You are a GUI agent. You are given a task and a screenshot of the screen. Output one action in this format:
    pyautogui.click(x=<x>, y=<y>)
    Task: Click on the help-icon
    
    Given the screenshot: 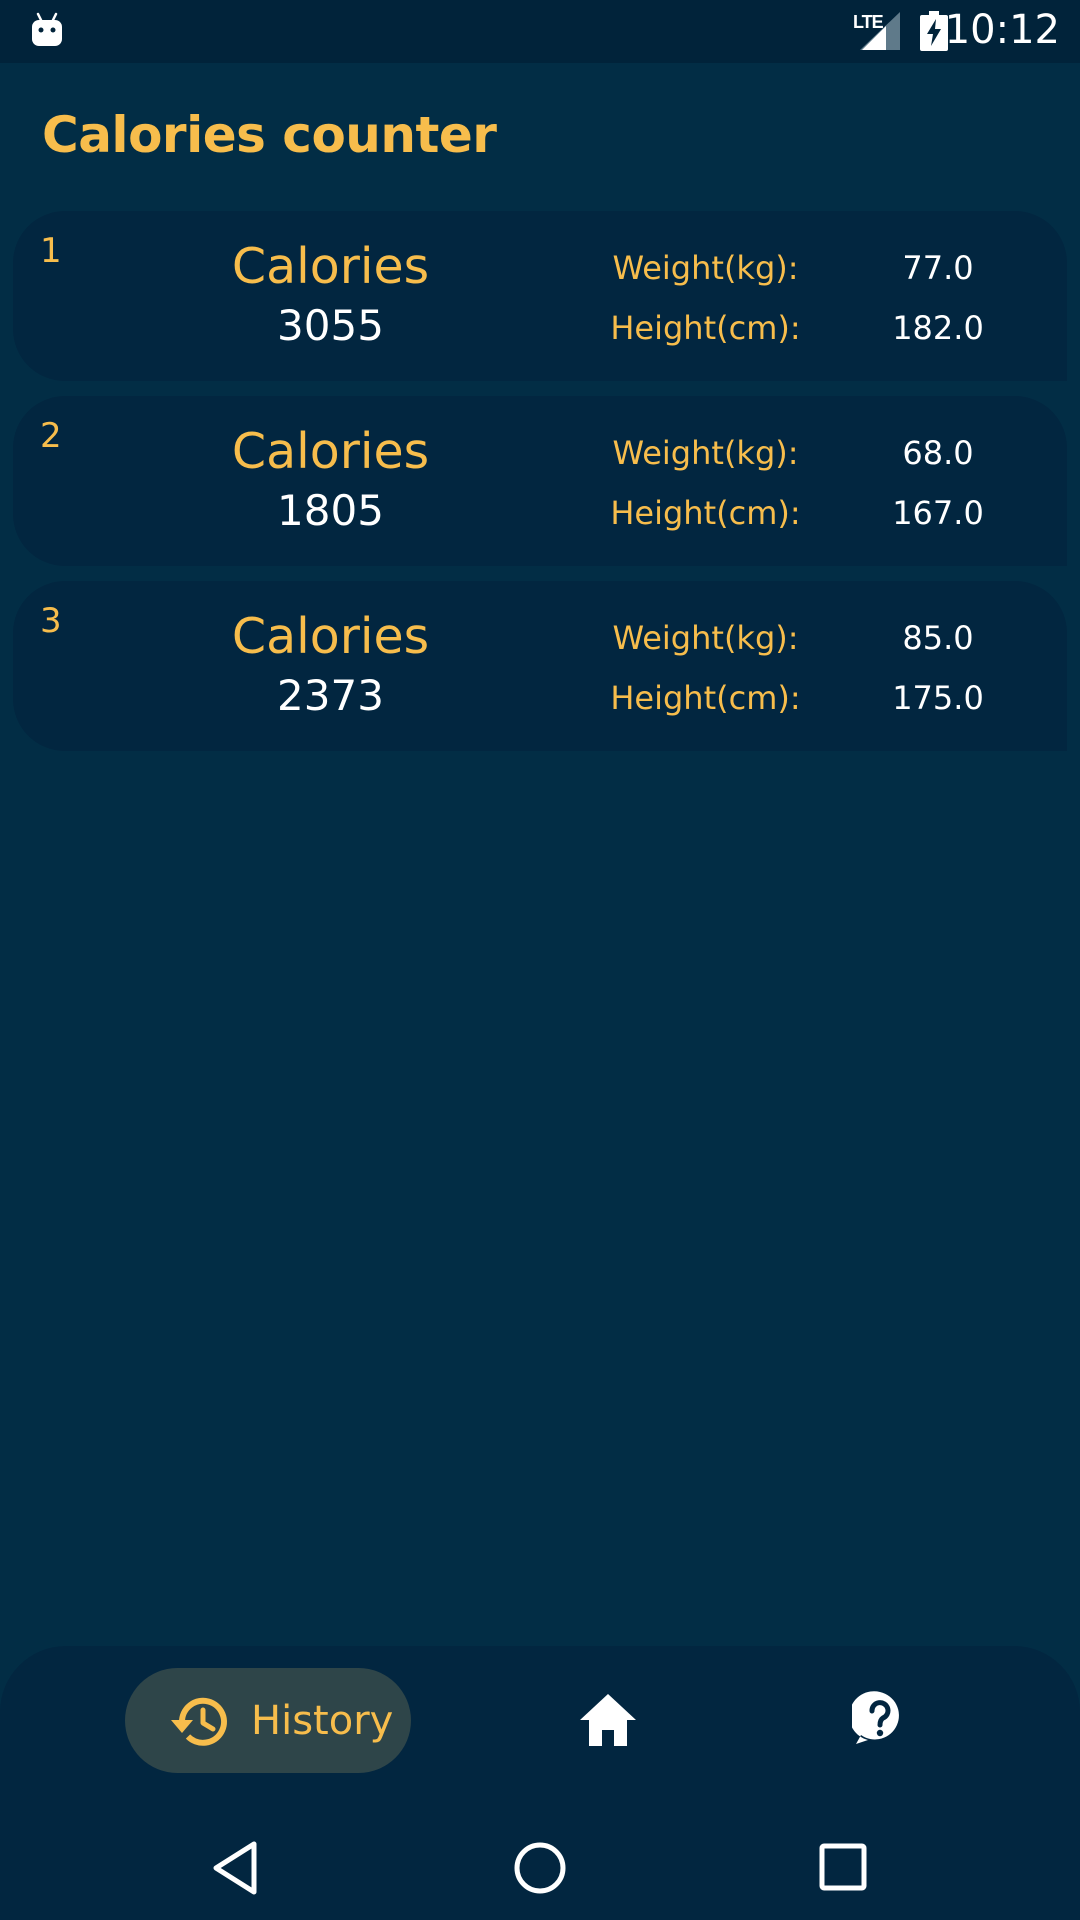 What is the action you would take?
    pyautogui.click(x=880, y=1718)
    